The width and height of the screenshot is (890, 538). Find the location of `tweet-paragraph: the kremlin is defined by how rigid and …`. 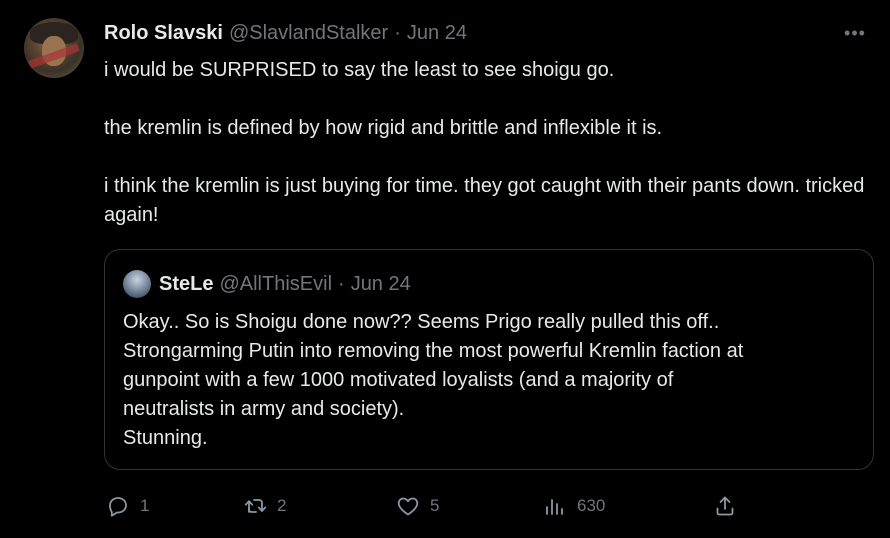

tweet-paragraph: the kremlin is defined by how rigid and … is located at coordinates (383, 128).